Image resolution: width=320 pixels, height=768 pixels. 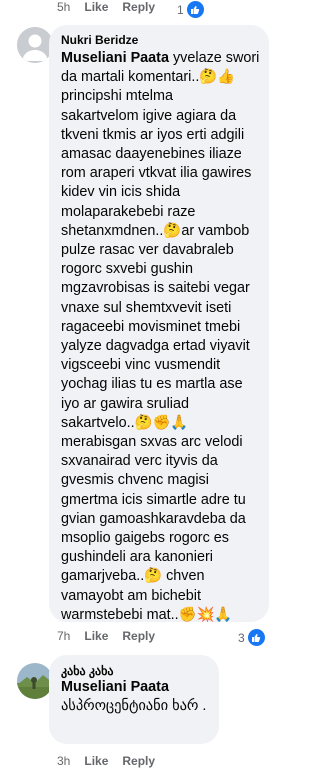 What do you see at coordinates (151, 154) in the screenshot?
I see `comment-line: amasac daayenebines iliaze` at bounding box center [151, 154].